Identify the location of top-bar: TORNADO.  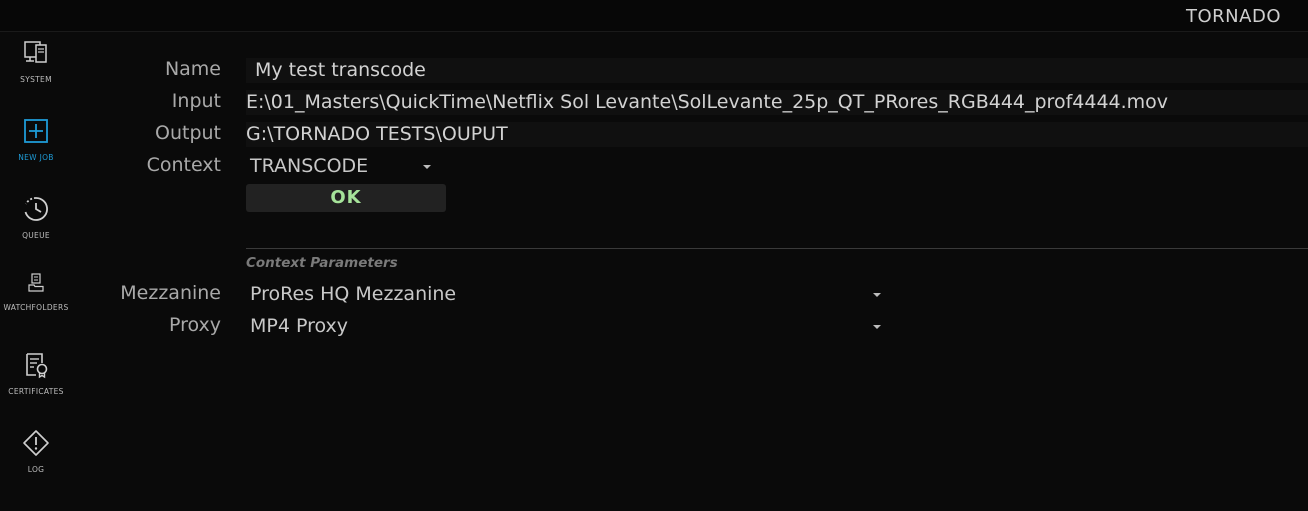
(654, 16).